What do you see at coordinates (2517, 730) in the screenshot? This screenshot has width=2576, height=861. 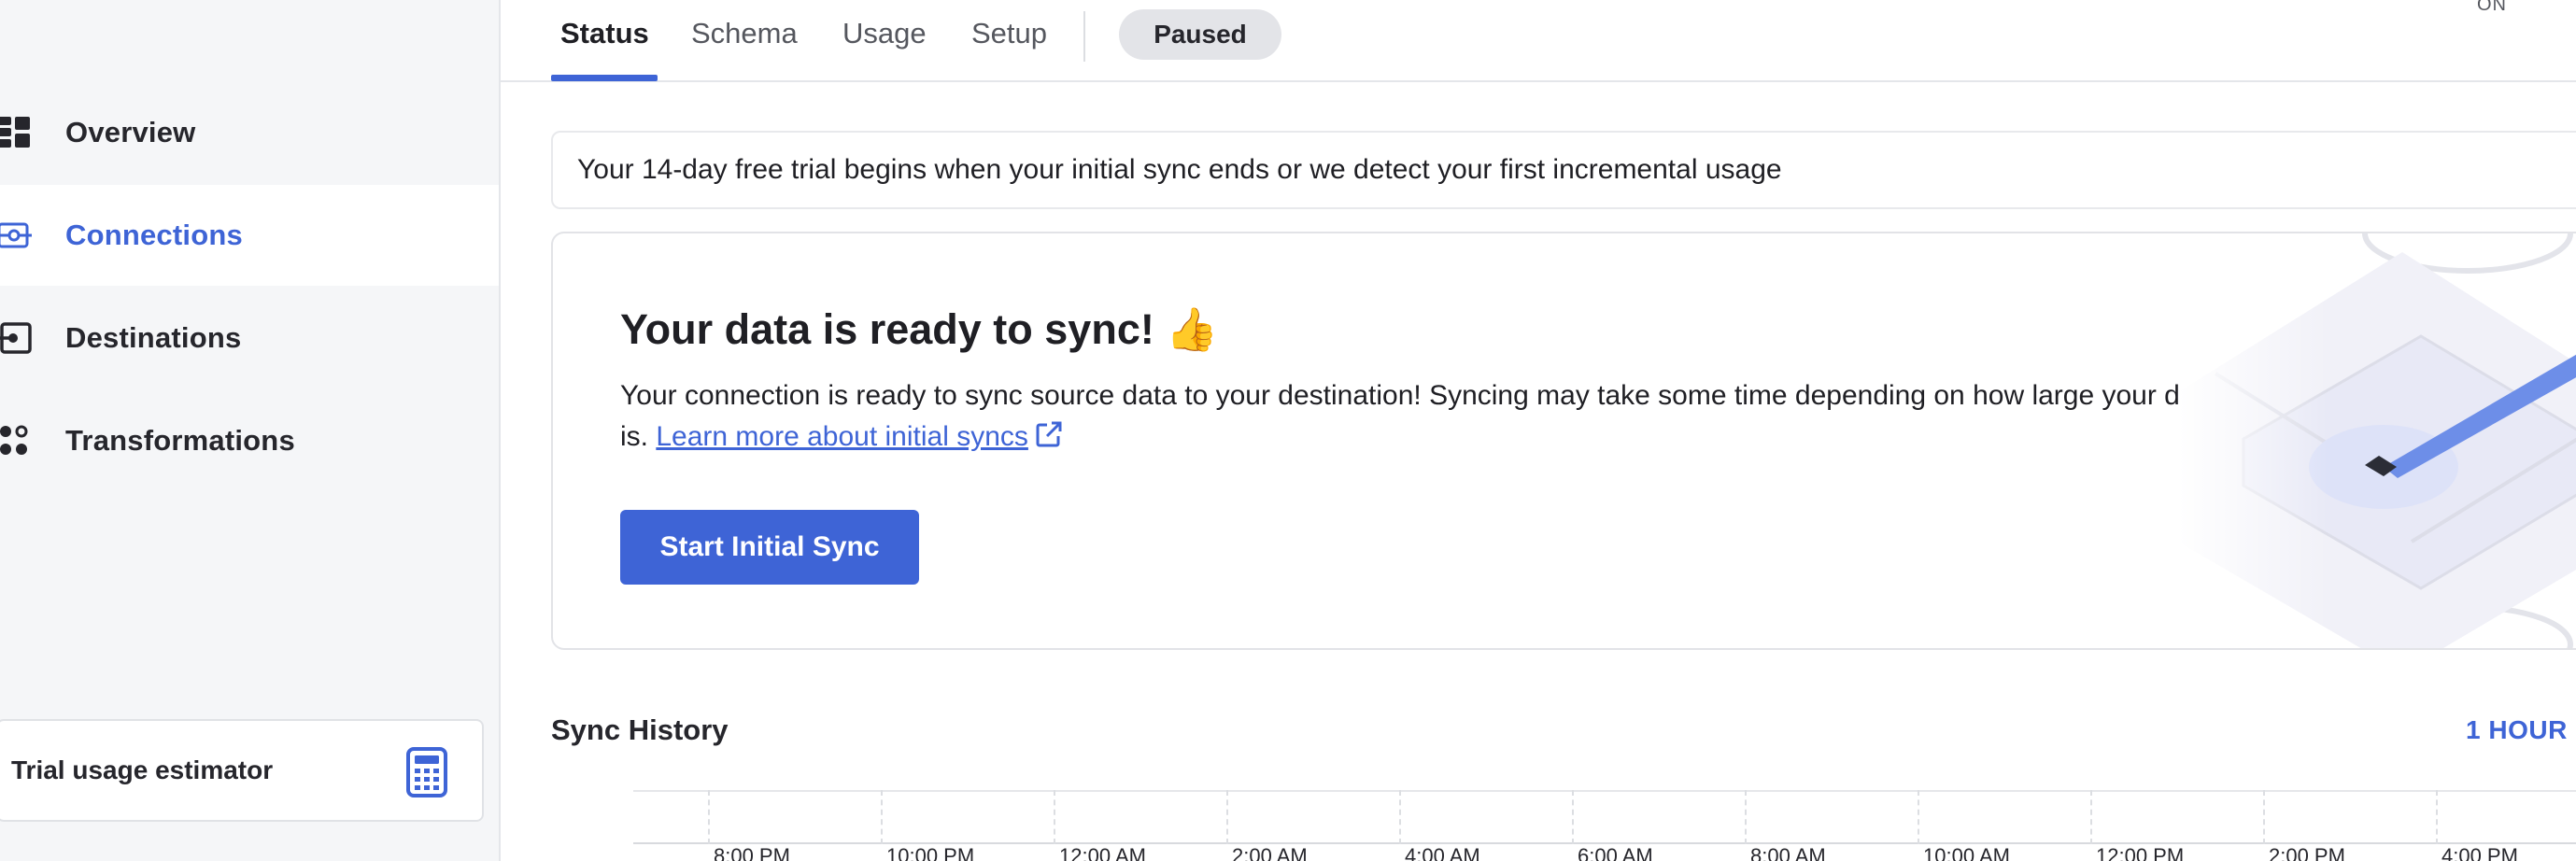 I see `time-range-selector: 1 HOUR` at bounding box center [2517, 730].